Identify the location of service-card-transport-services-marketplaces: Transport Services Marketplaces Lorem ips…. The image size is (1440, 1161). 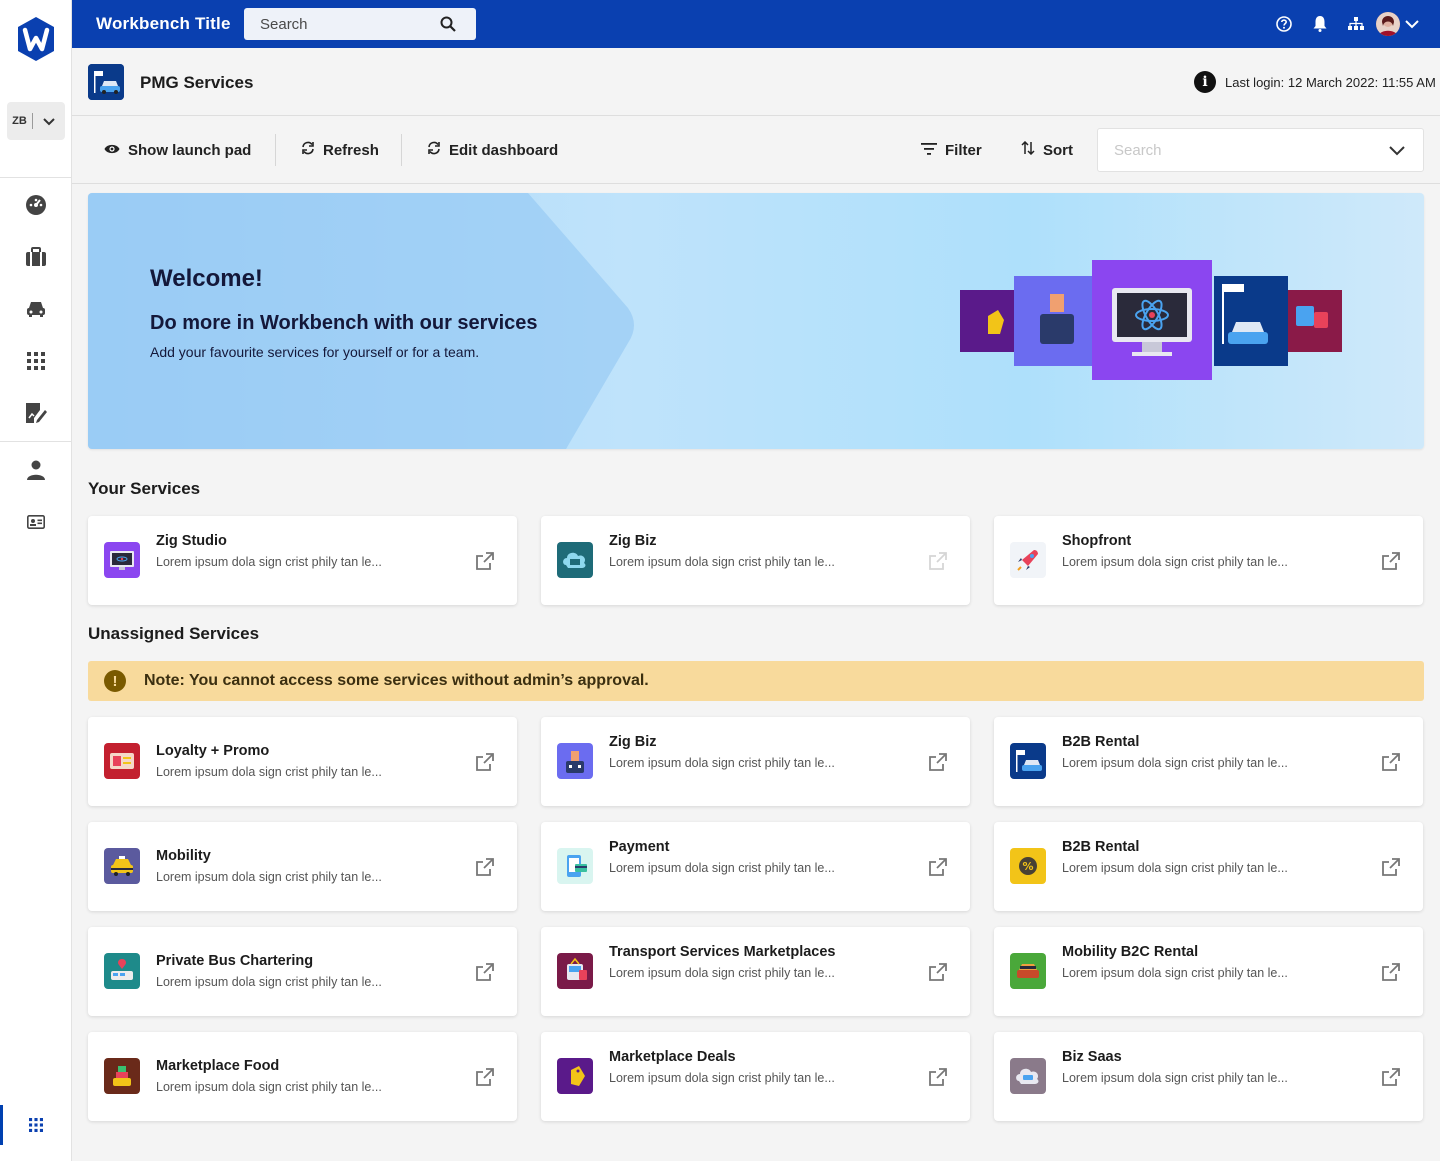
(755, 971).